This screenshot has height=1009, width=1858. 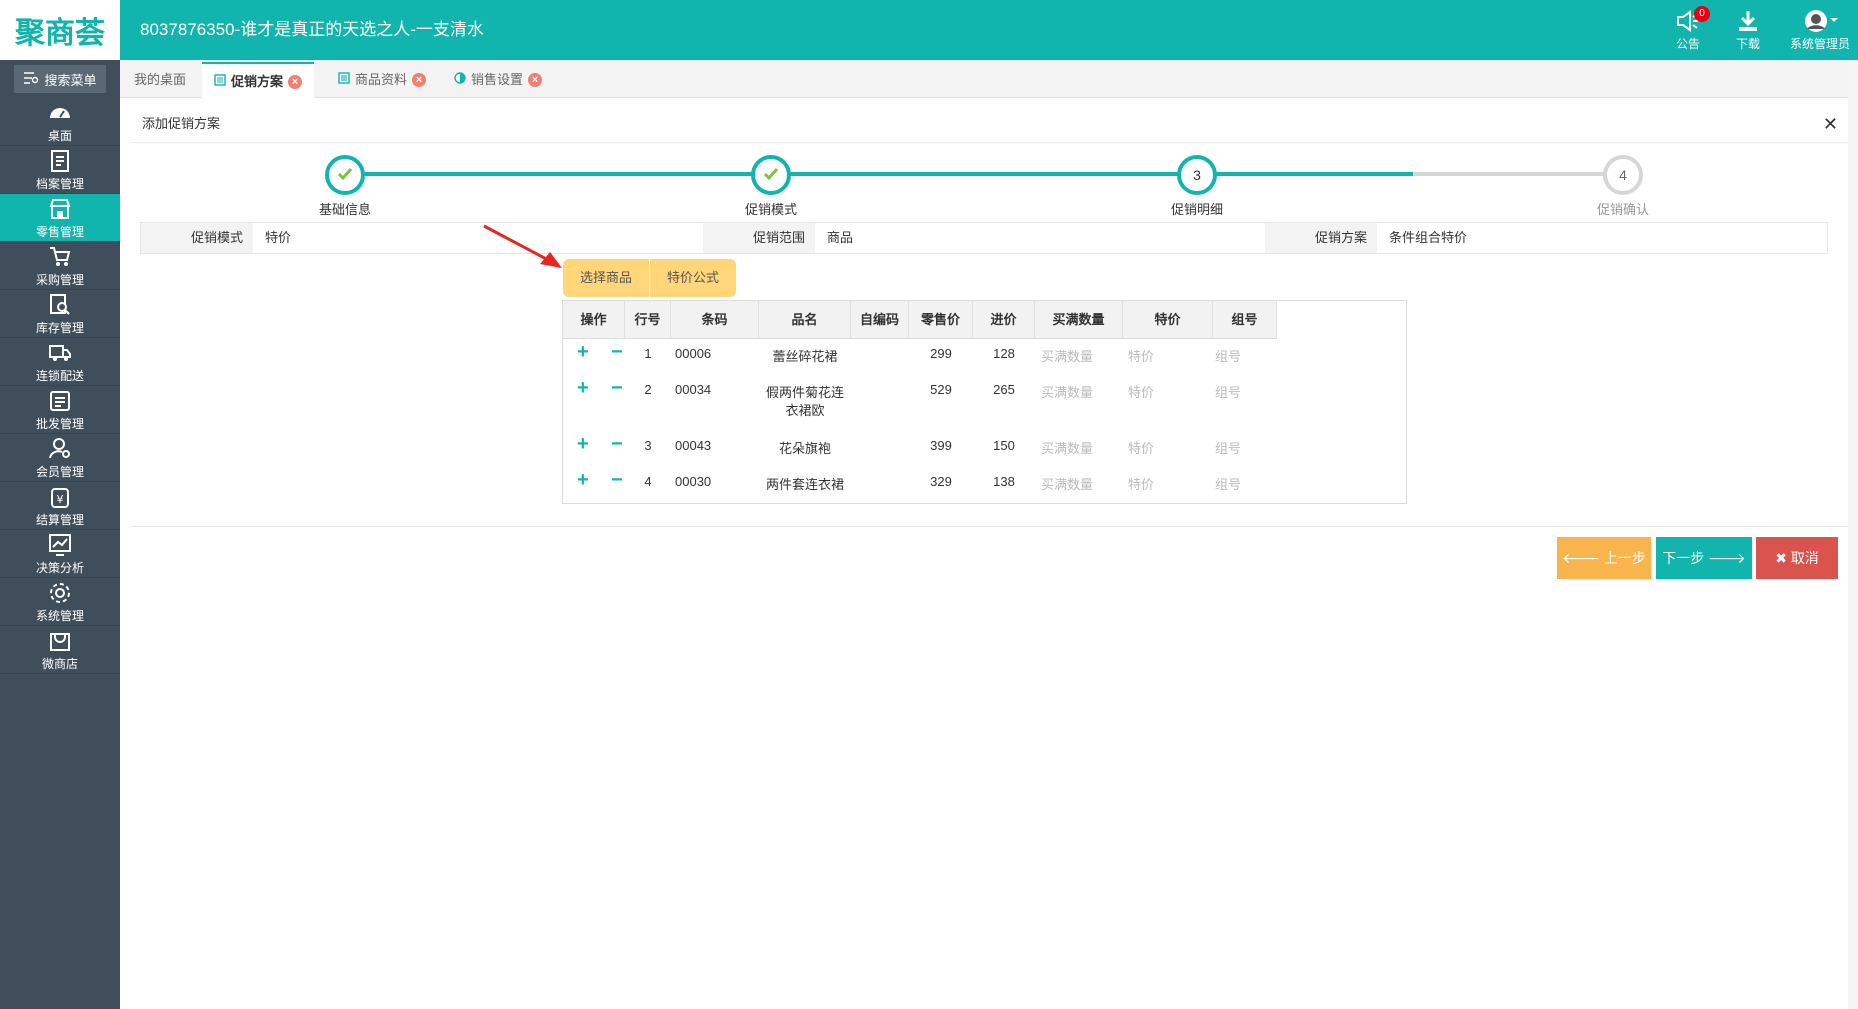 What do you see at coordinates (648, 320) in the screenshot?
I see `col-row-no-header: 行号` at bounding box center [648, 320].